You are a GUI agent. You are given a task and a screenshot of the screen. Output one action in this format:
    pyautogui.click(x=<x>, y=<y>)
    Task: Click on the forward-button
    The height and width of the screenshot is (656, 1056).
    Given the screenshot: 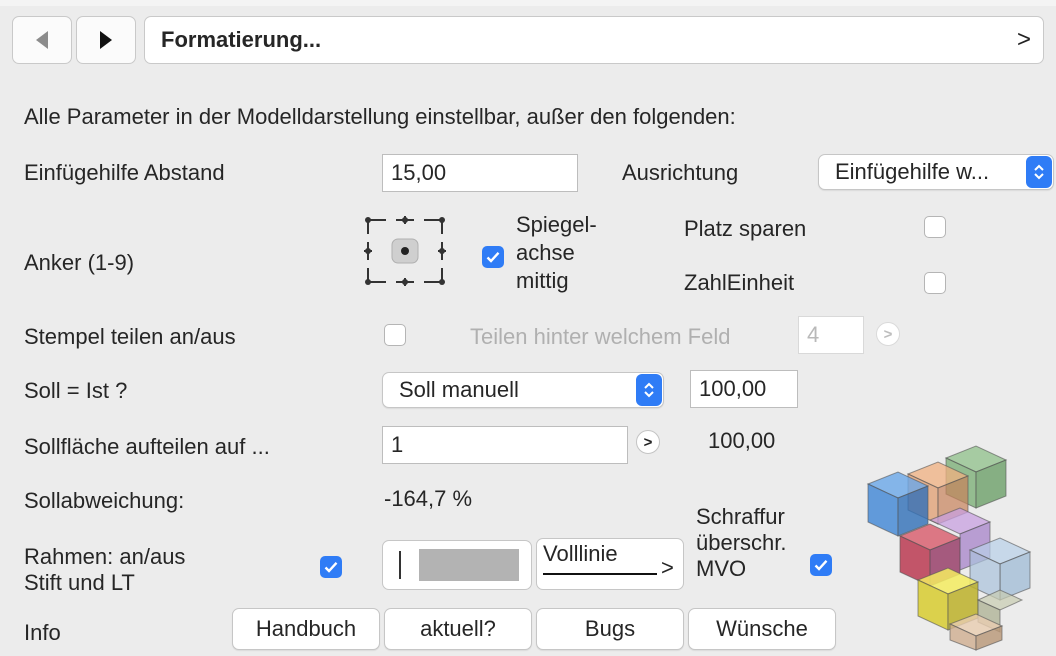 What is the action you would take?
    pyautogui.click(x=106, y=40)
    